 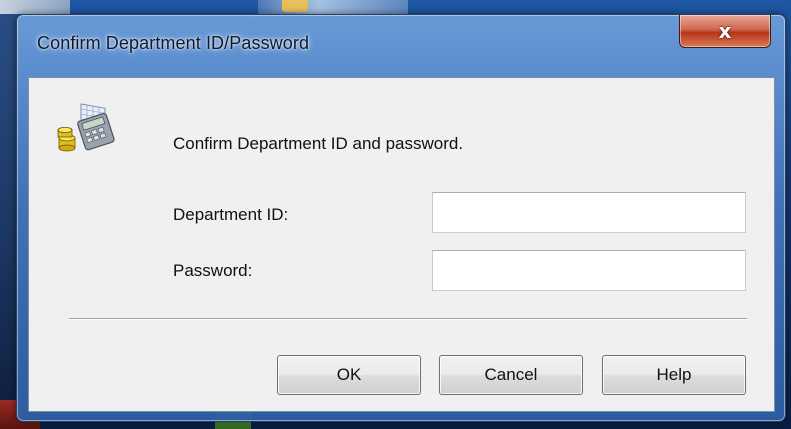 I want to click on window-title: Confirm Department ID/Password, so click(x=173, y=43).